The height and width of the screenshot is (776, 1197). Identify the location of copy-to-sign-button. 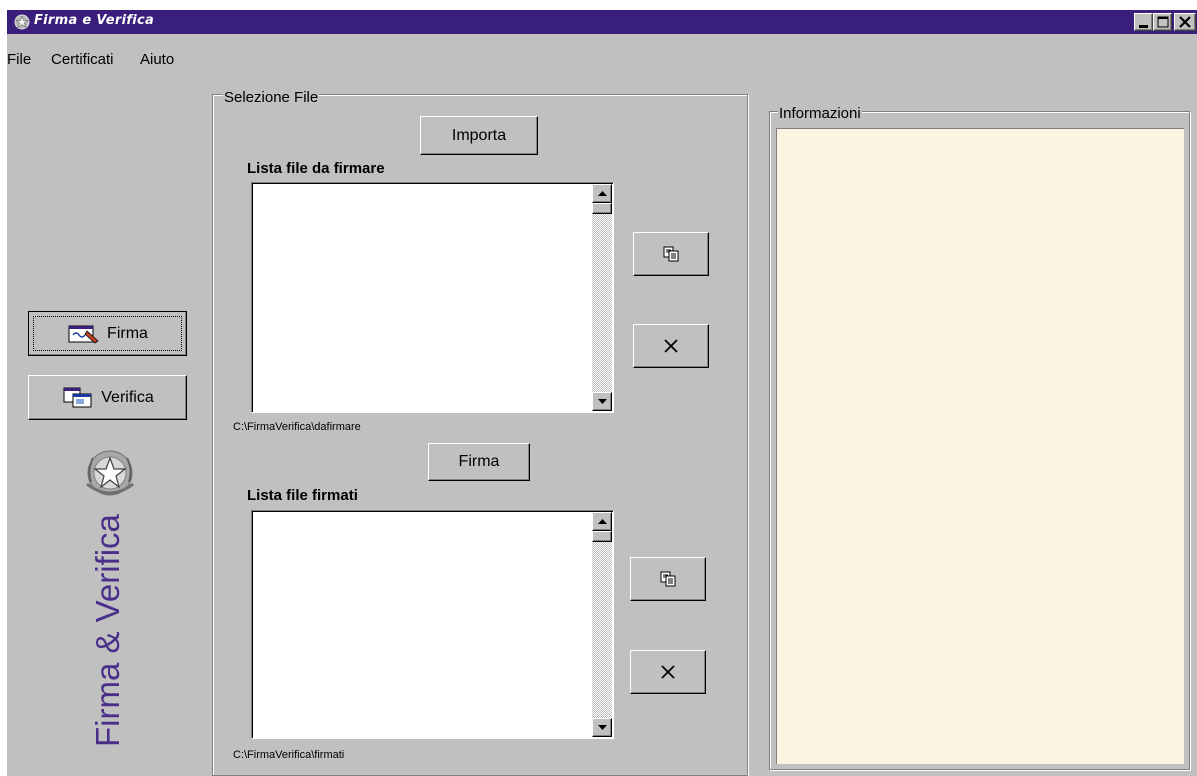
(671, 254).